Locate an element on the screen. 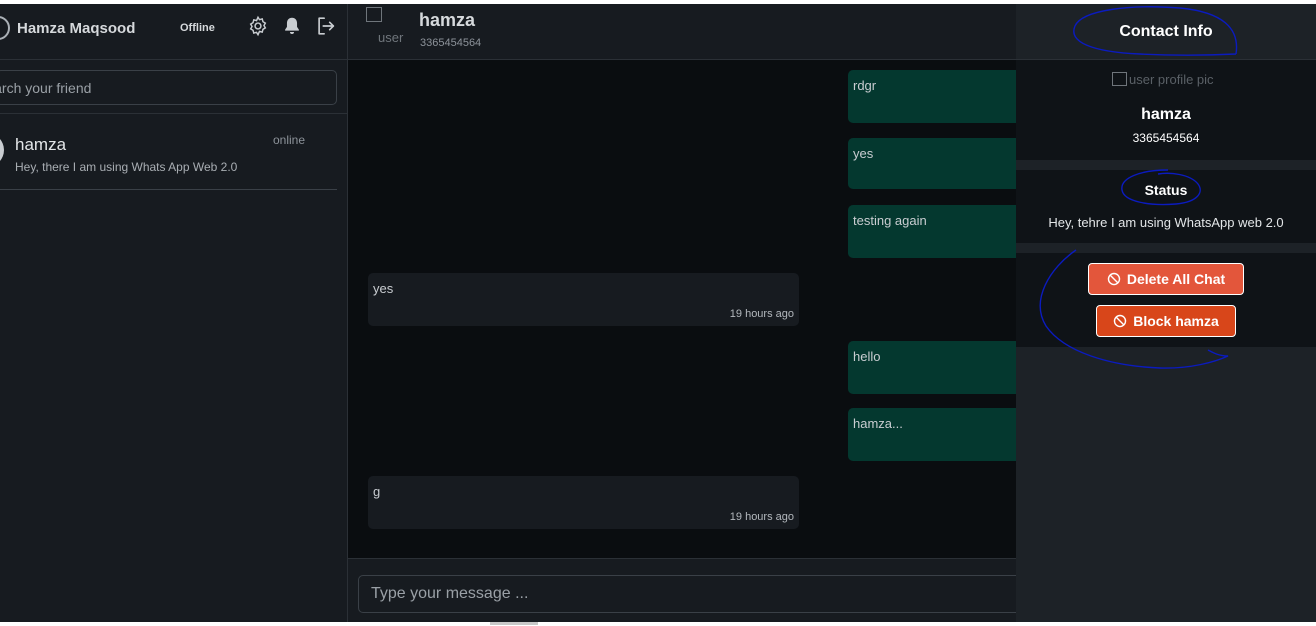  message-text: hello is located at coordinates (867, 356).